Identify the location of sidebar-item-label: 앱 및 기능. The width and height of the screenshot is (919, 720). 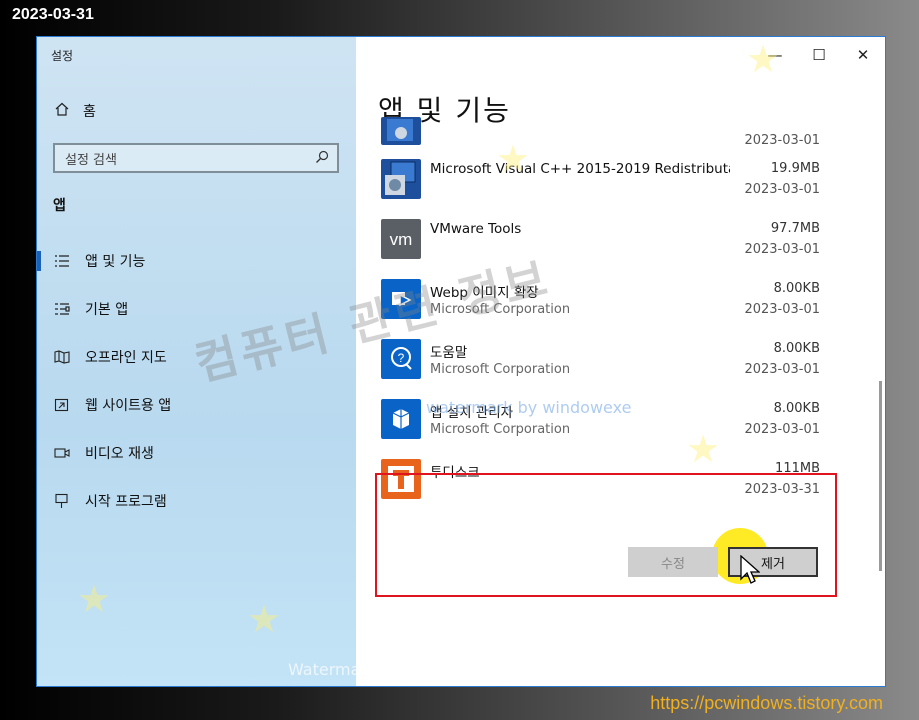
(115, 262).